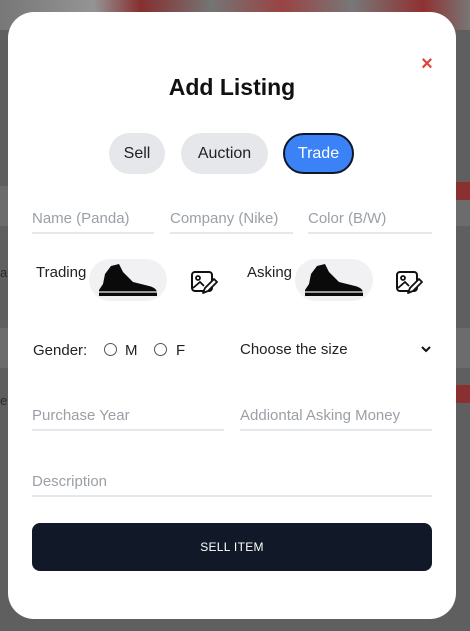 This screenshot has width=470, height=631. Describe the element at coordinates (137, 153) in the screenshot. I see `tab-sell: Sell` at that location.